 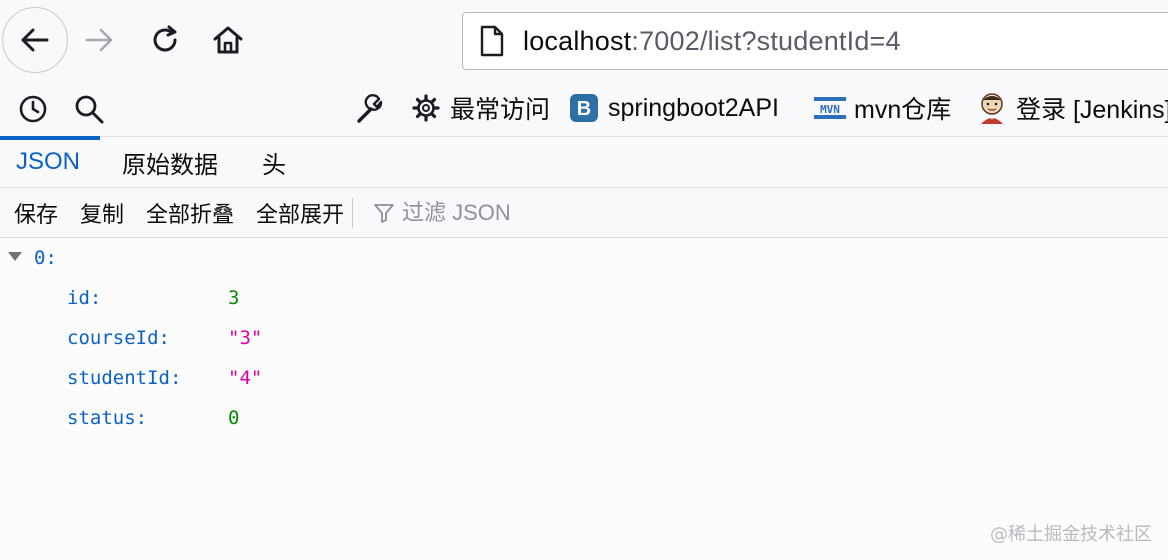 I want to click on url-path: :7002/list?studentId=4, so click(x=766, y=40).